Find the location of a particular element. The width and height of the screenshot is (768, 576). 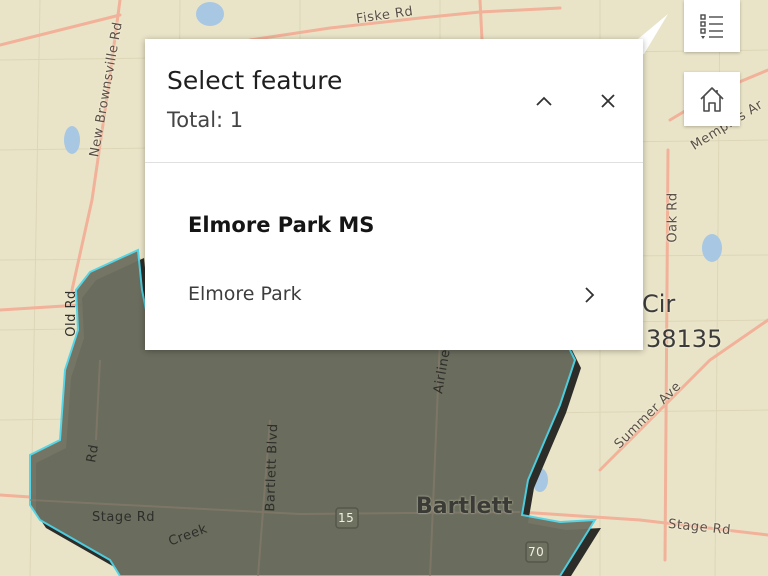

close-icon is located at coordinates (608, 101).